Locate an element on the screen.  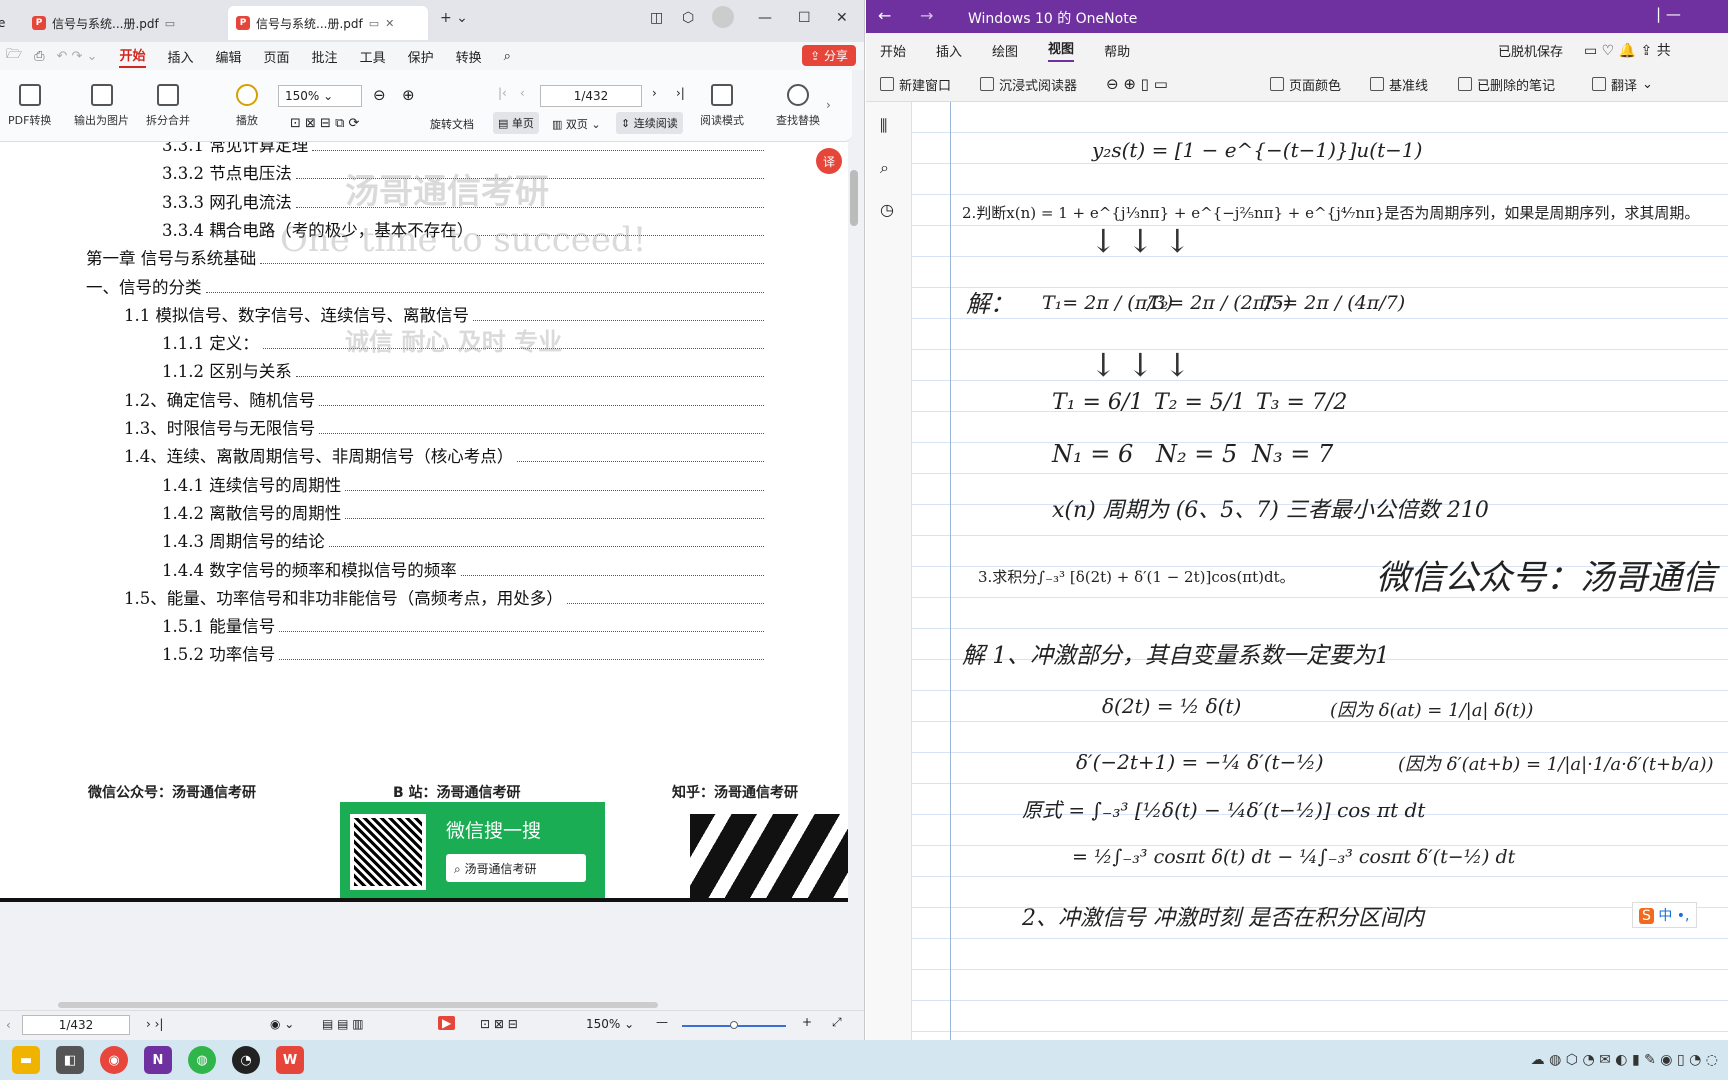
zoom-out-icon: — is located at coordinates (662, 1022).